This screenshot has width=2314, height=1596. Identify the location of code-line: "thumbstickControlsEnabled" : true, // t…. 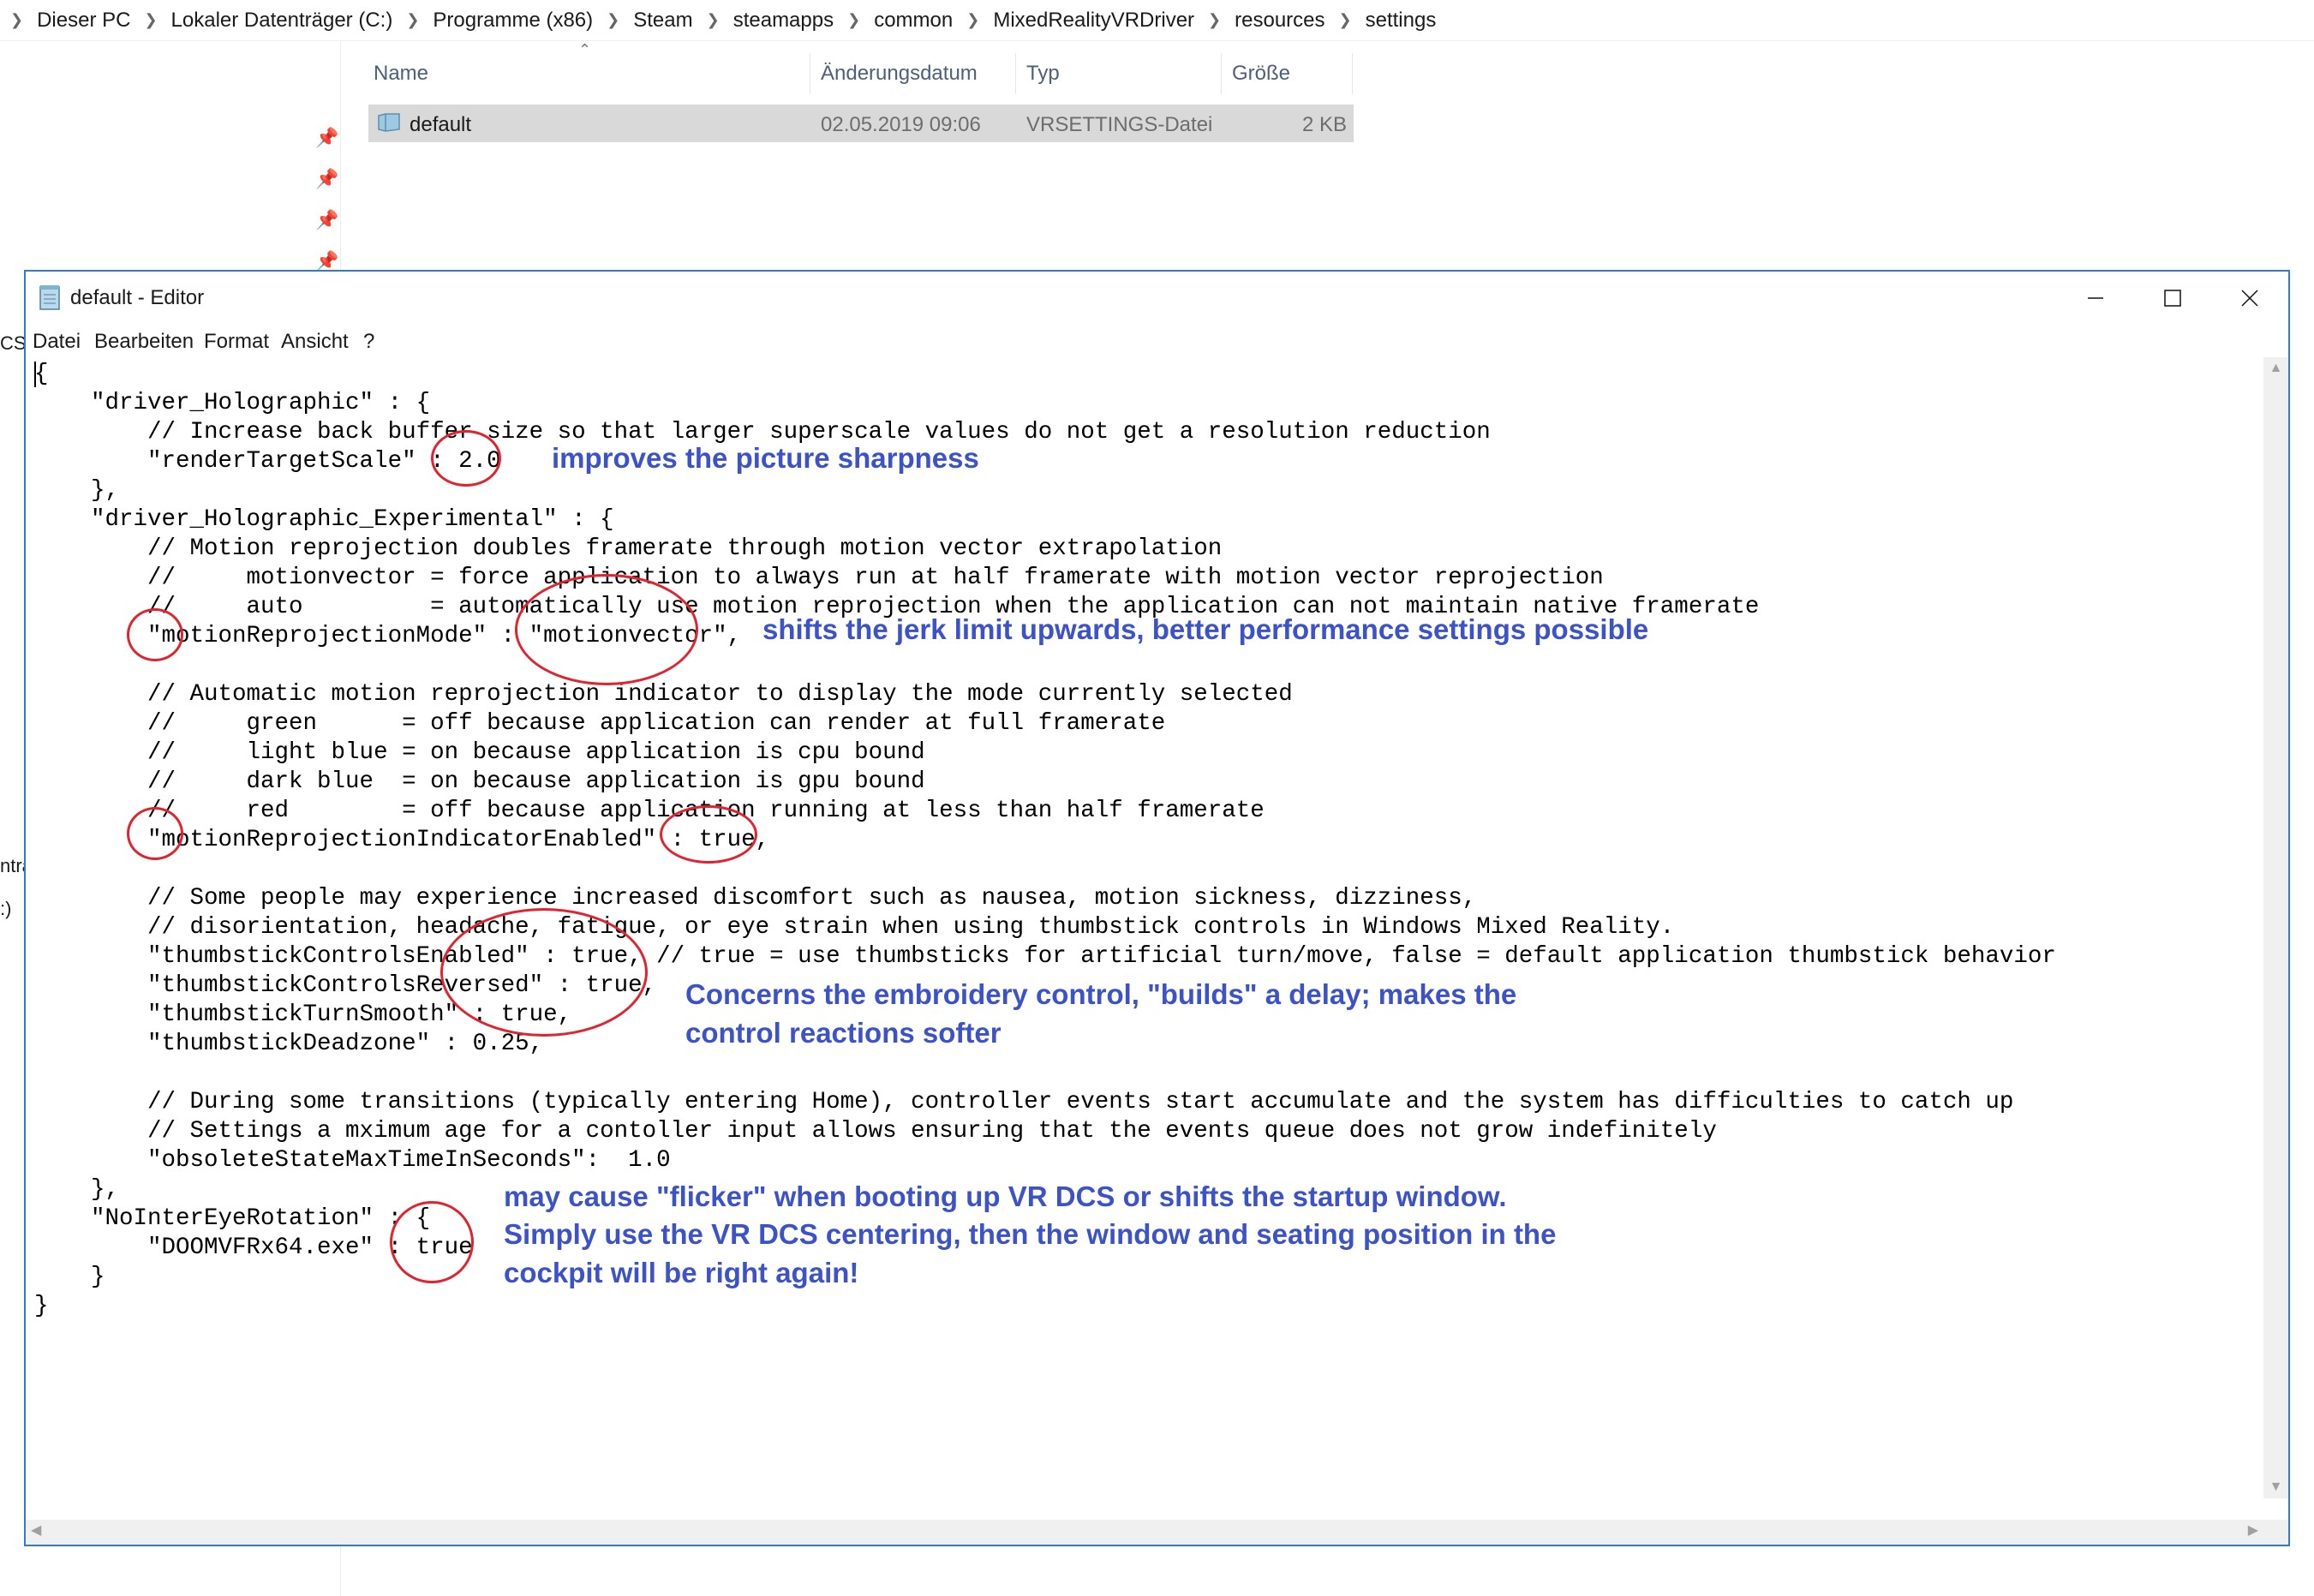
(1045, 956).